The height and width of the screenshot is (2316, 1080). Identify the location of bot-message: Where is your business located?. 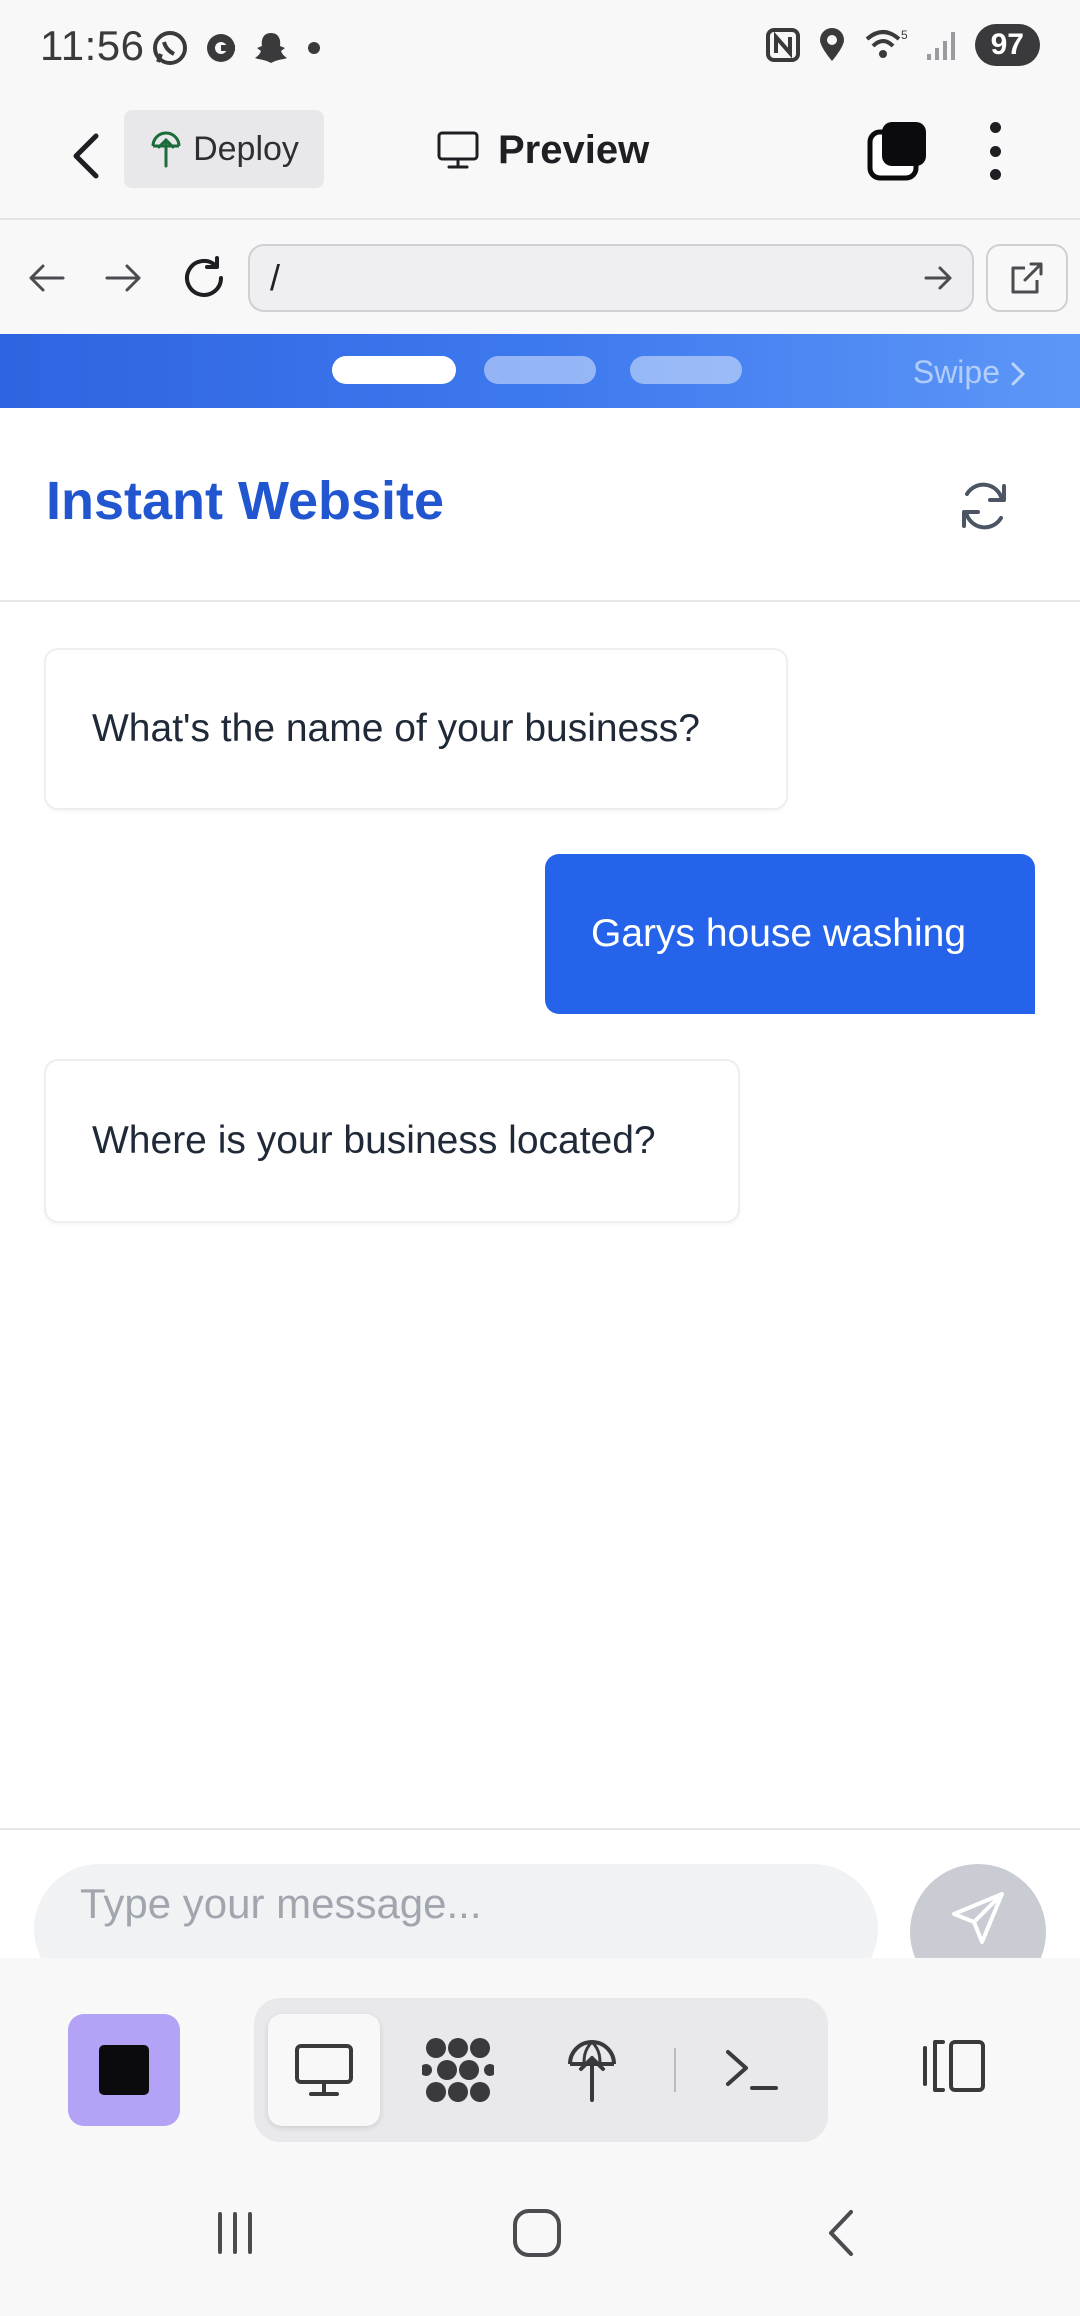
(392, 1141).